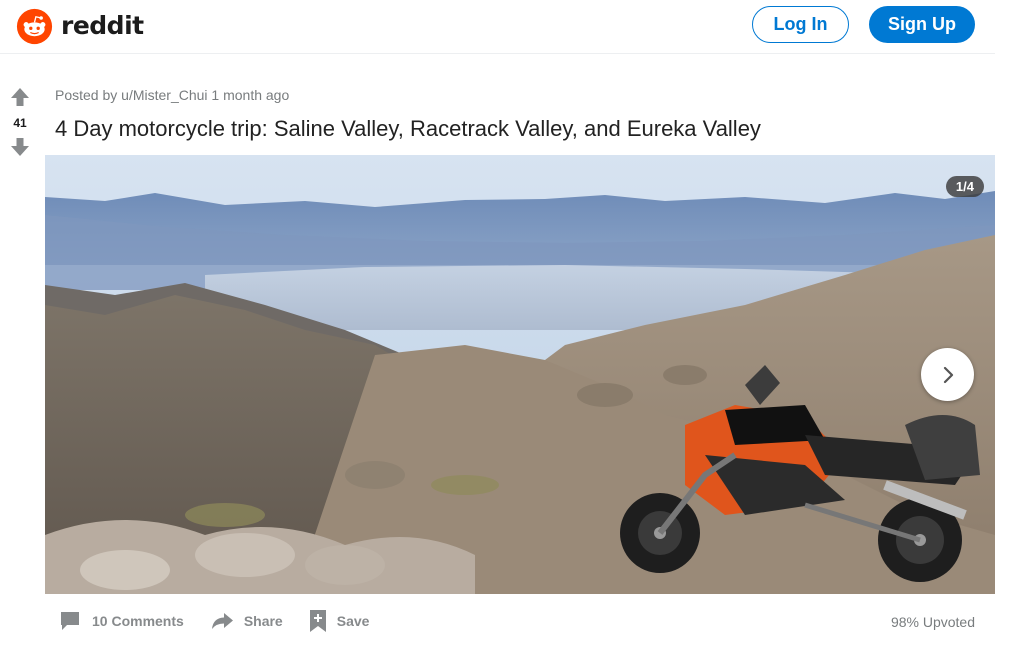  Describe the element at coordinates (34, 26) in the screenshot. I see `reddit-snoo-icon` at that location.